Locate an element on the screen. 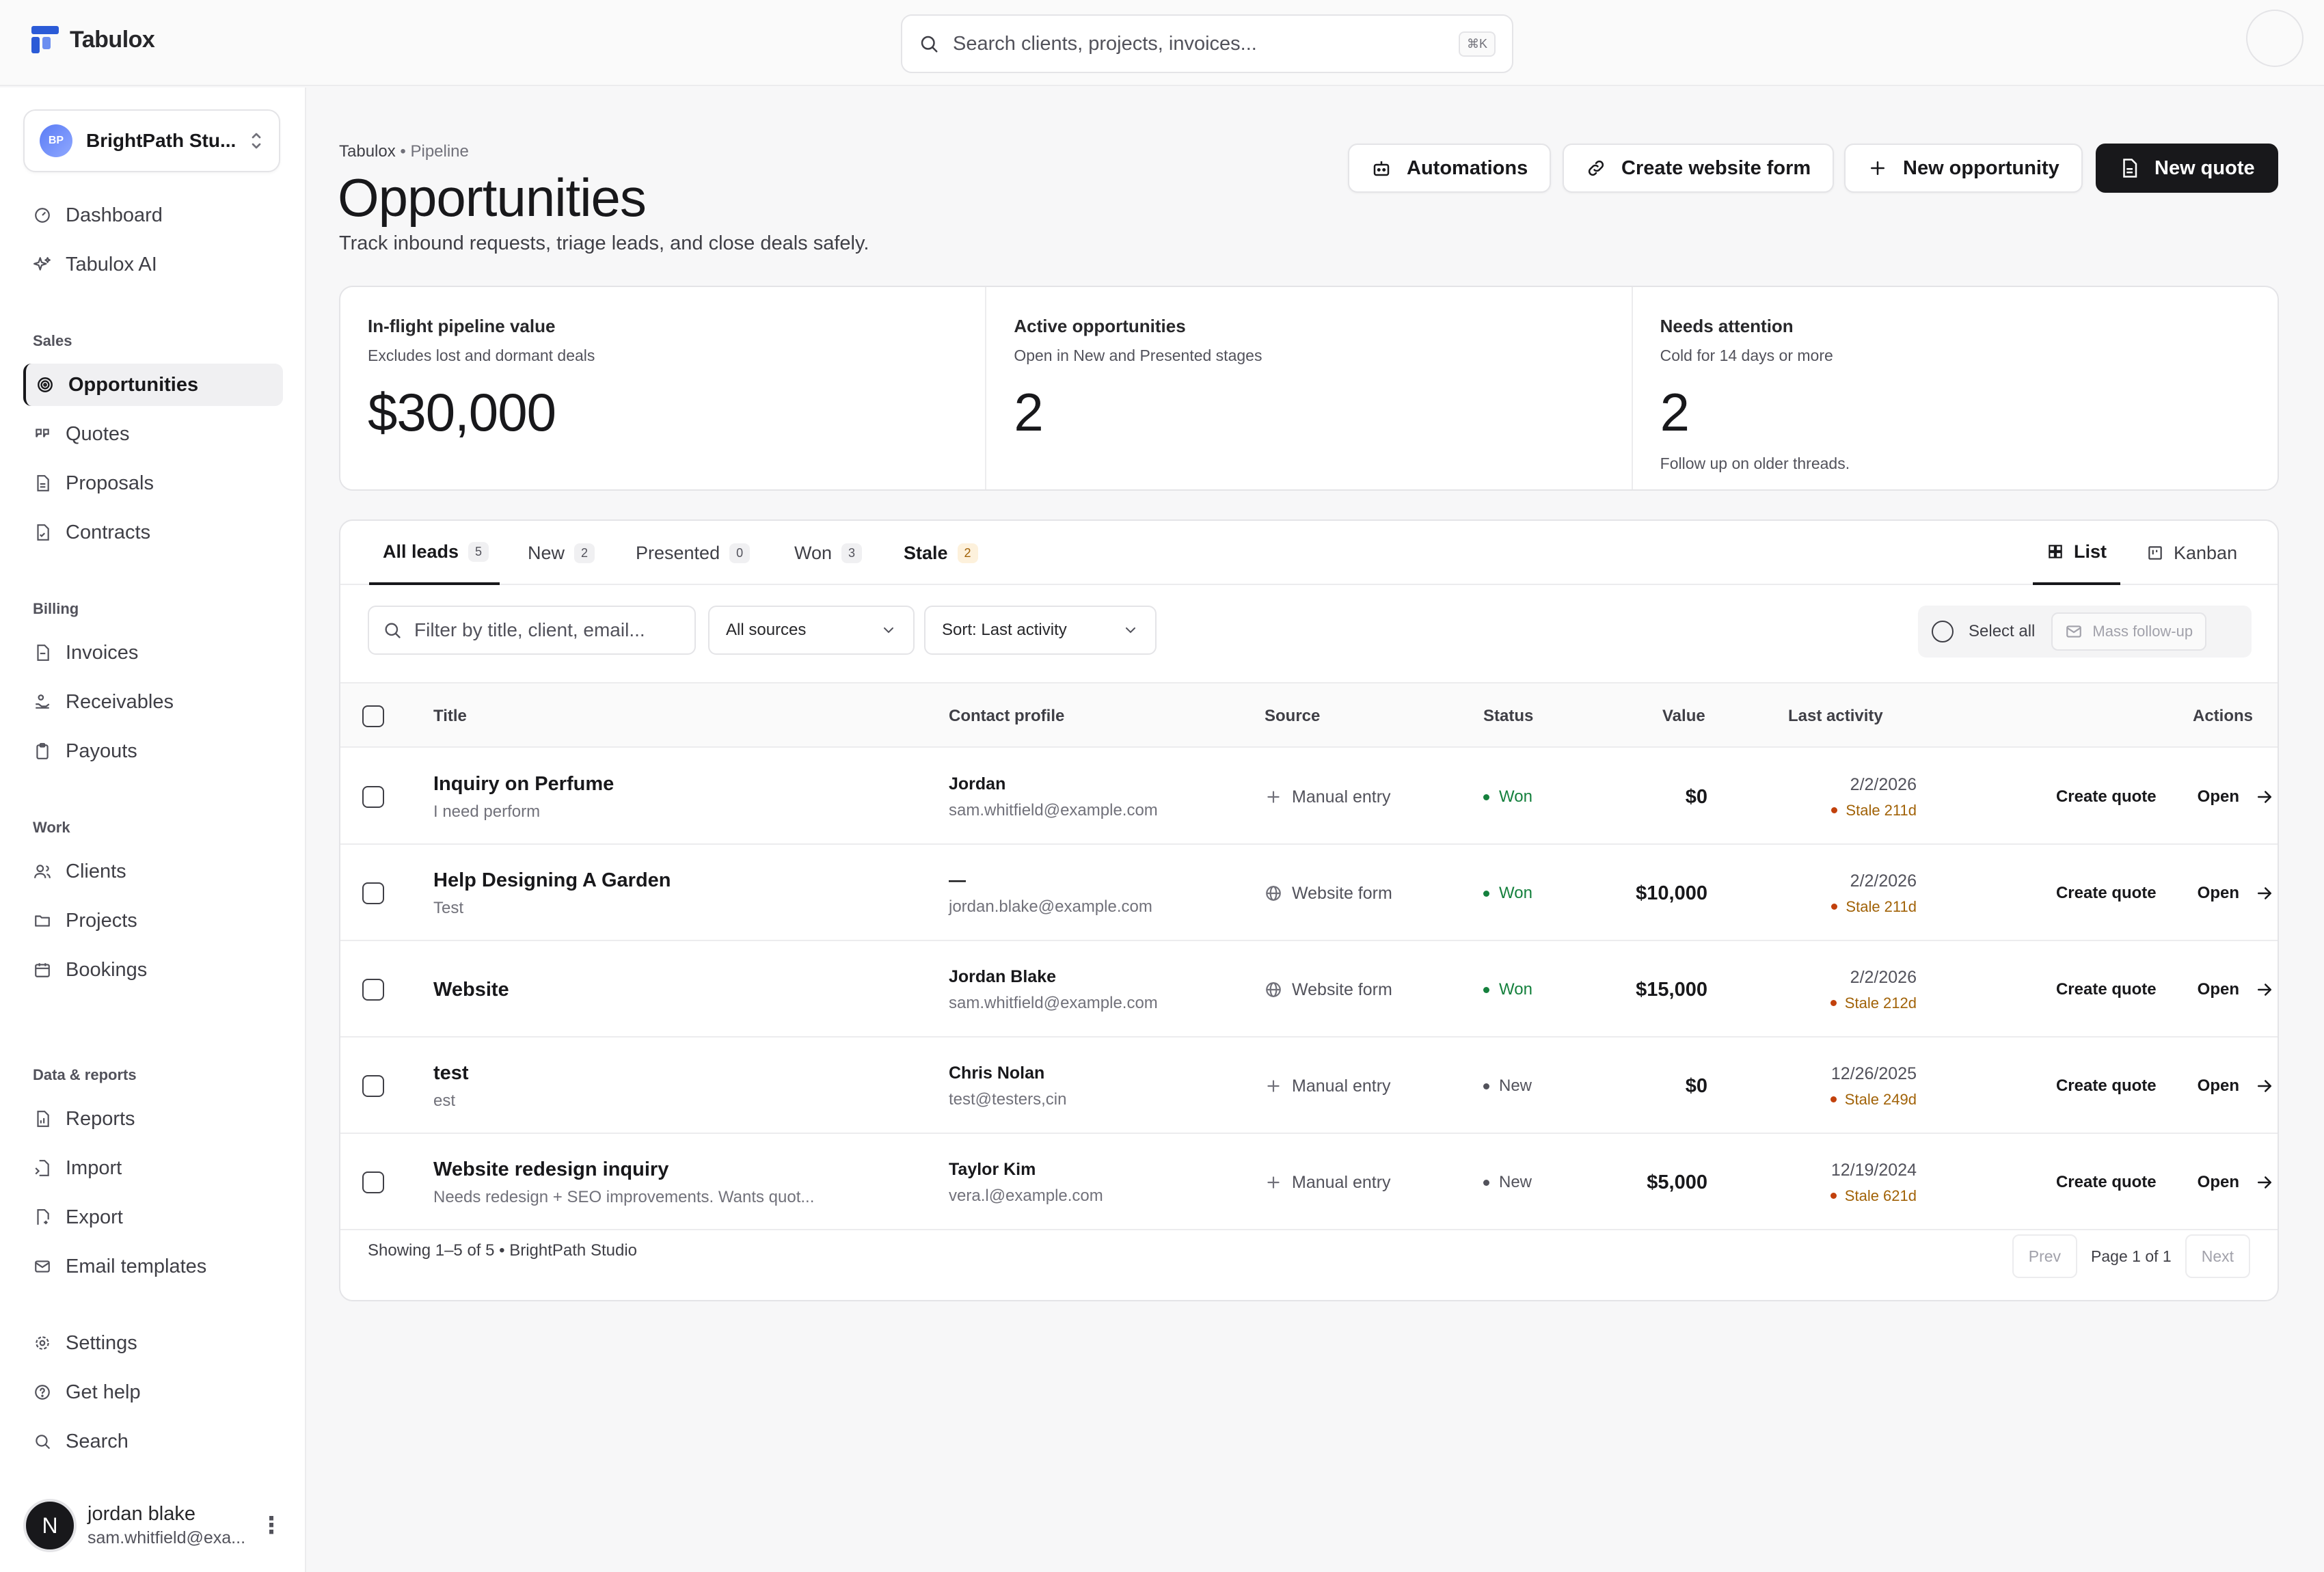 The height and width of the screenshot is (1572, 2324). header-last-activity: Last activity is located at coordinates (1835, 716).